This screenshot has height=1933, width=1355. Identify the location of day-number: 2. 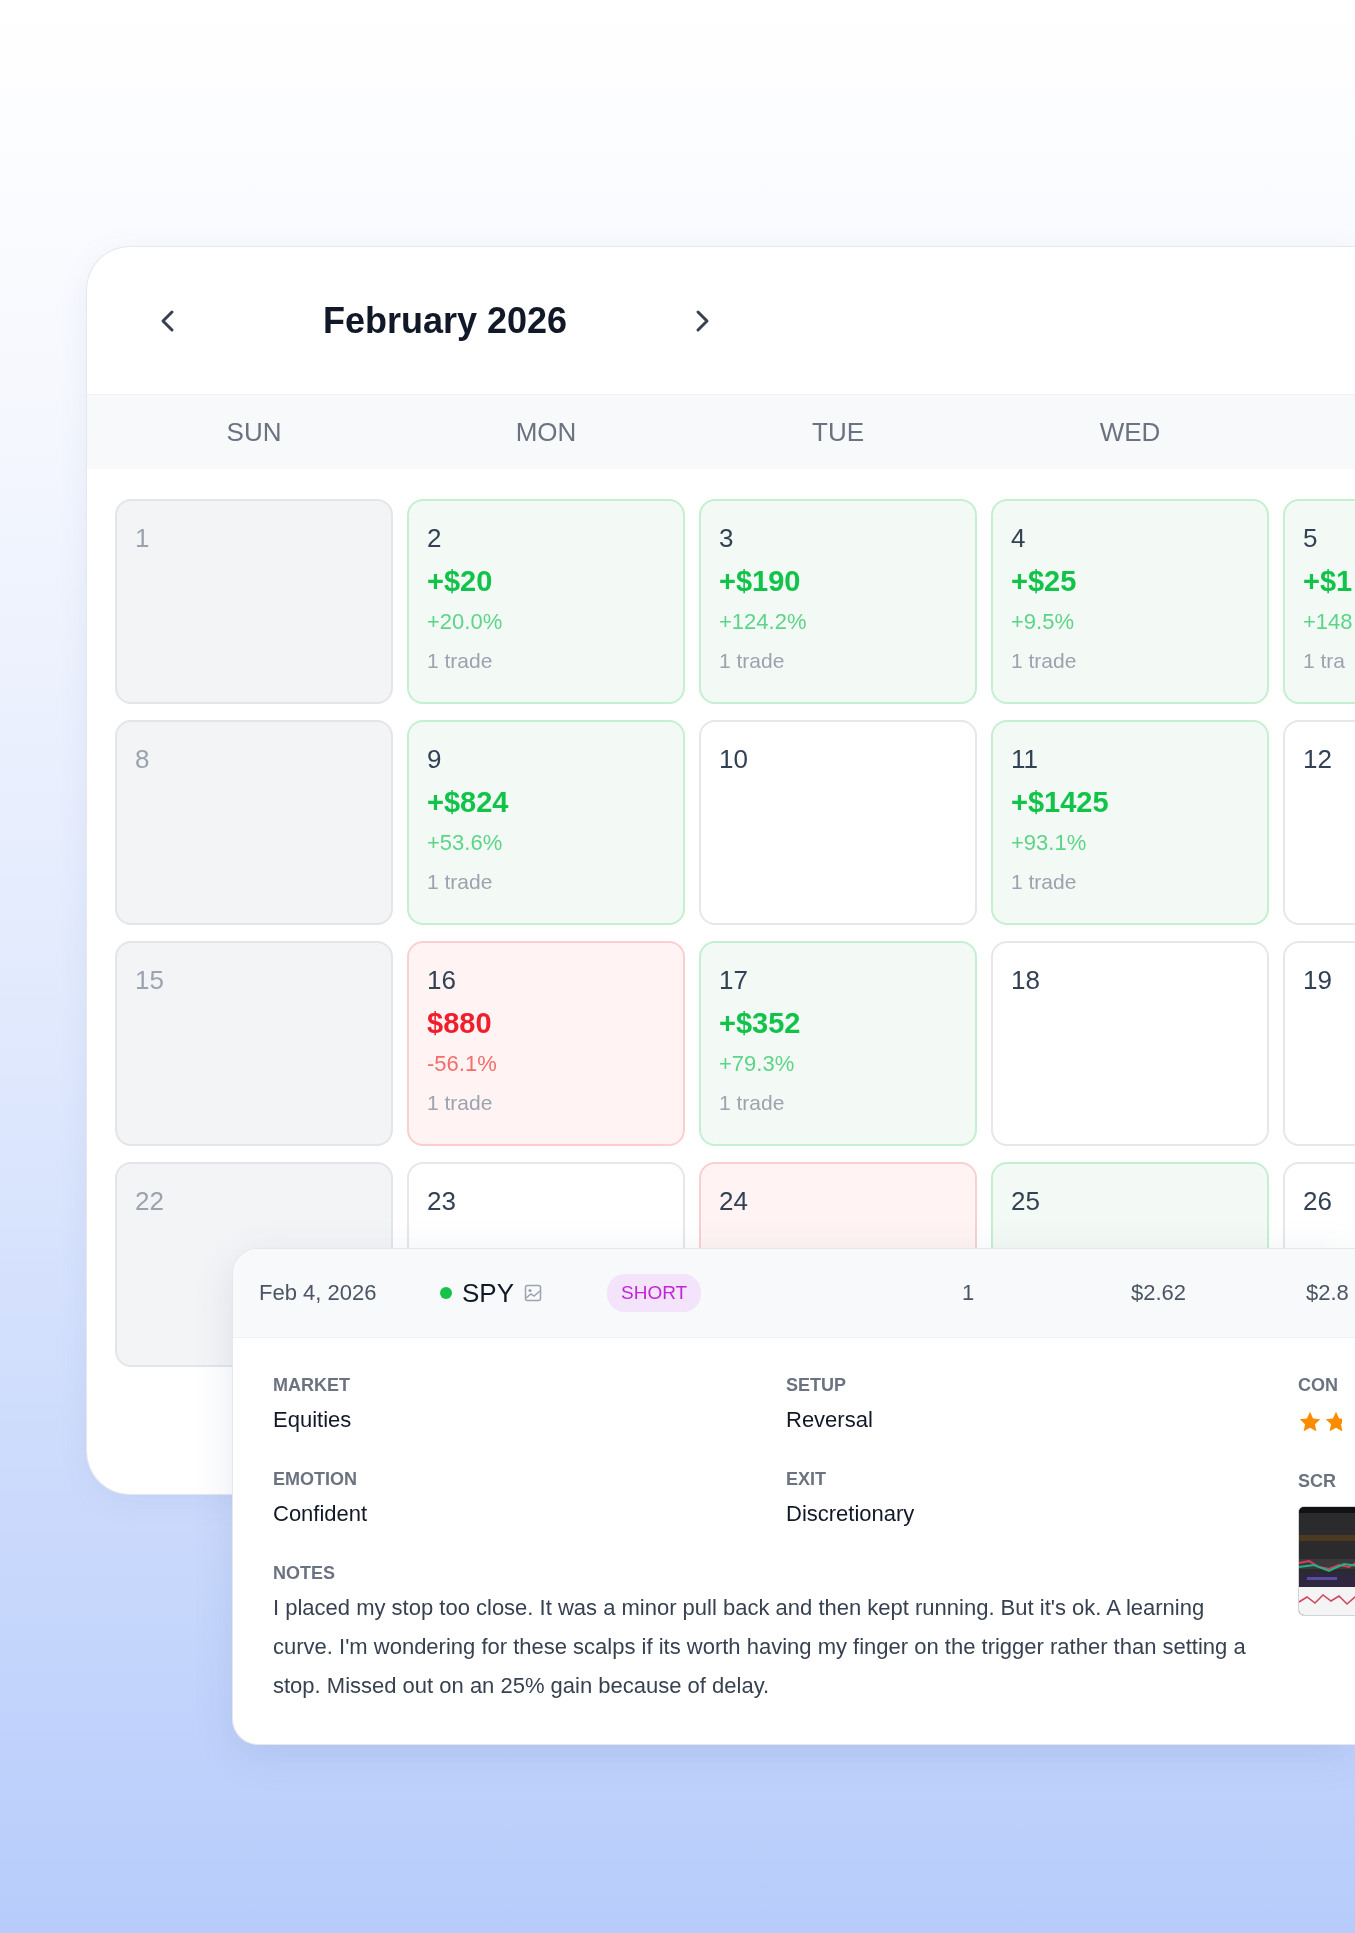
(434, 538).